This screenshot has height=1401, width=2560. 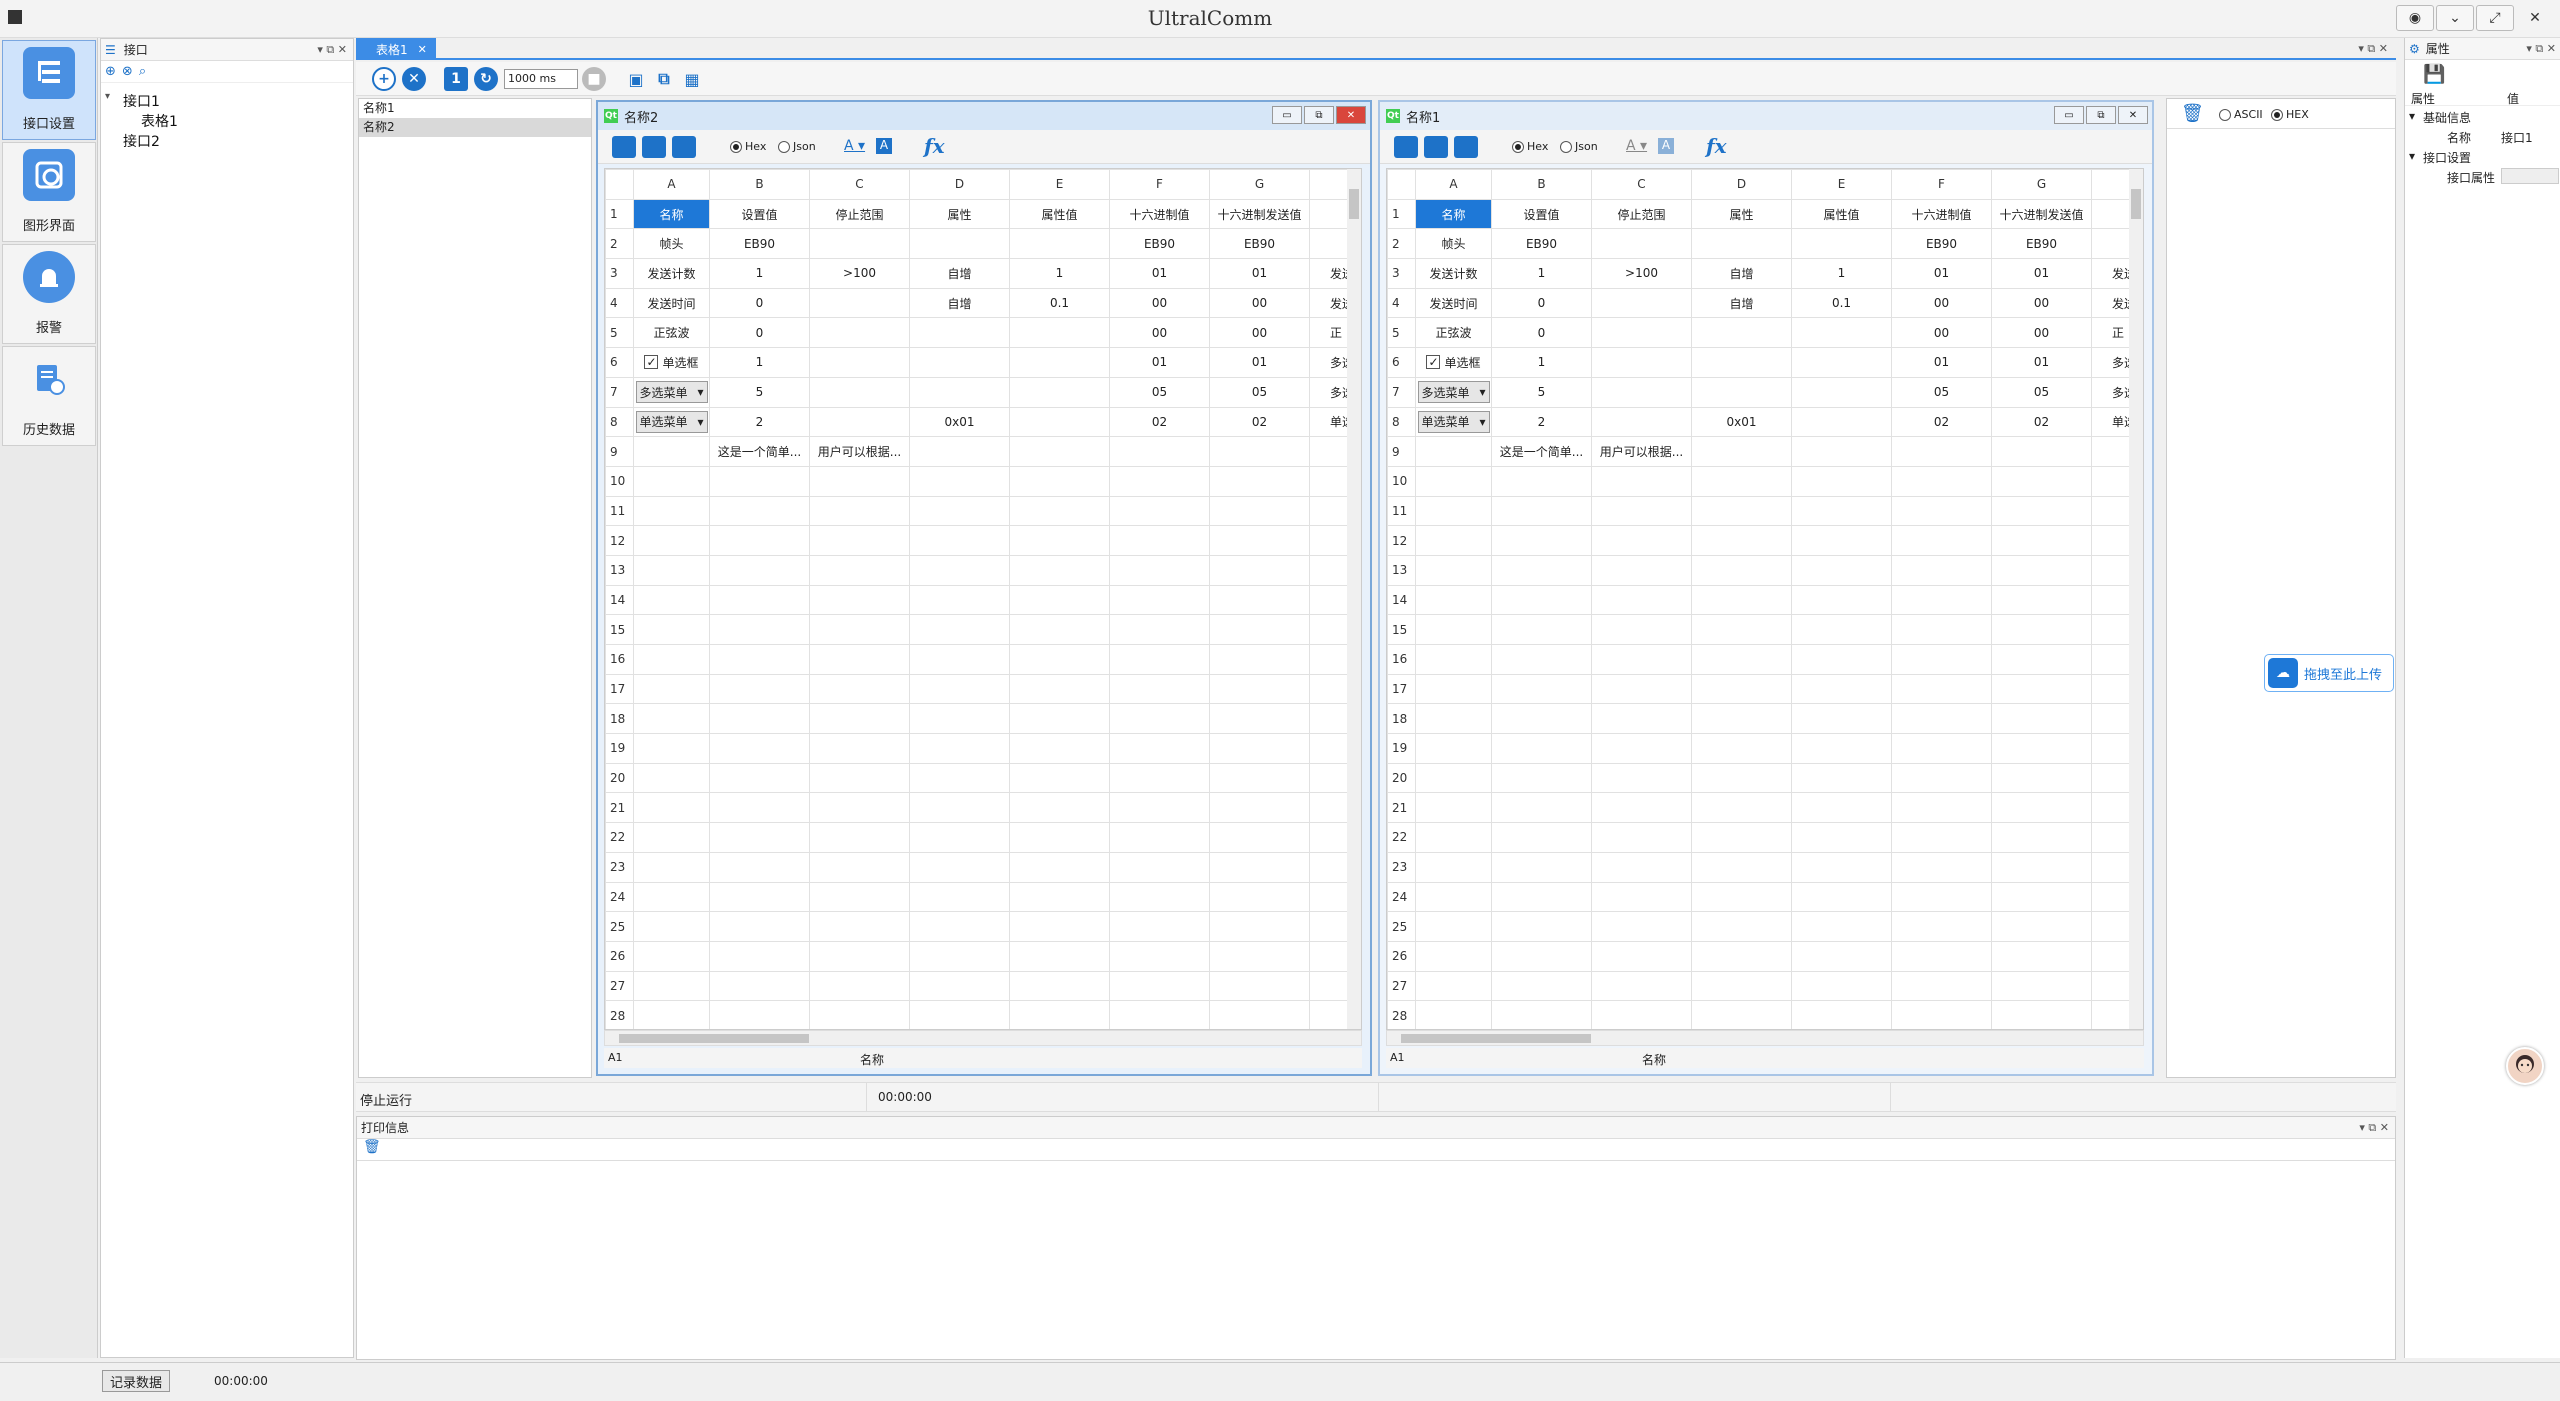 What do you see at coordinates (1401, 926) in the screenshot?
I see `row-header: 25` at bounding box center [1401, 926].